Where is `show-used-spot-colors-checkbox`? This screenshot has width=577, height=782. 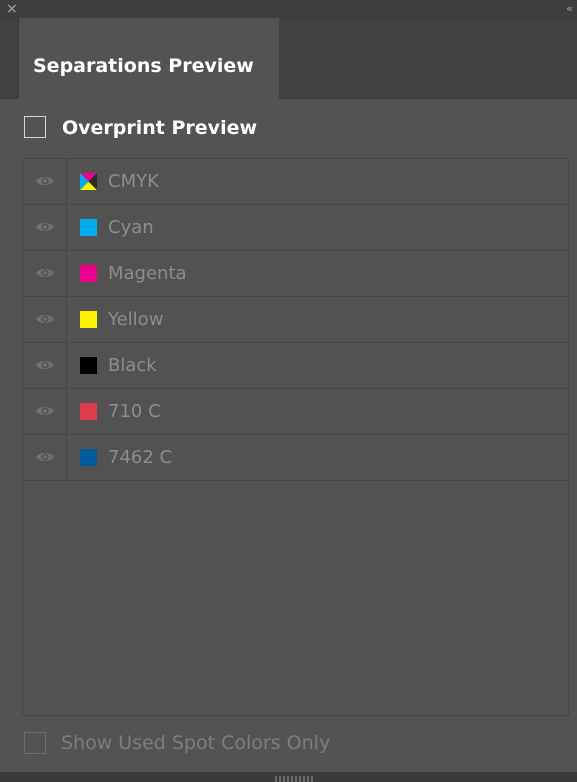
show-used-spot-colors-checkbox is located at coordinates (35, 743).